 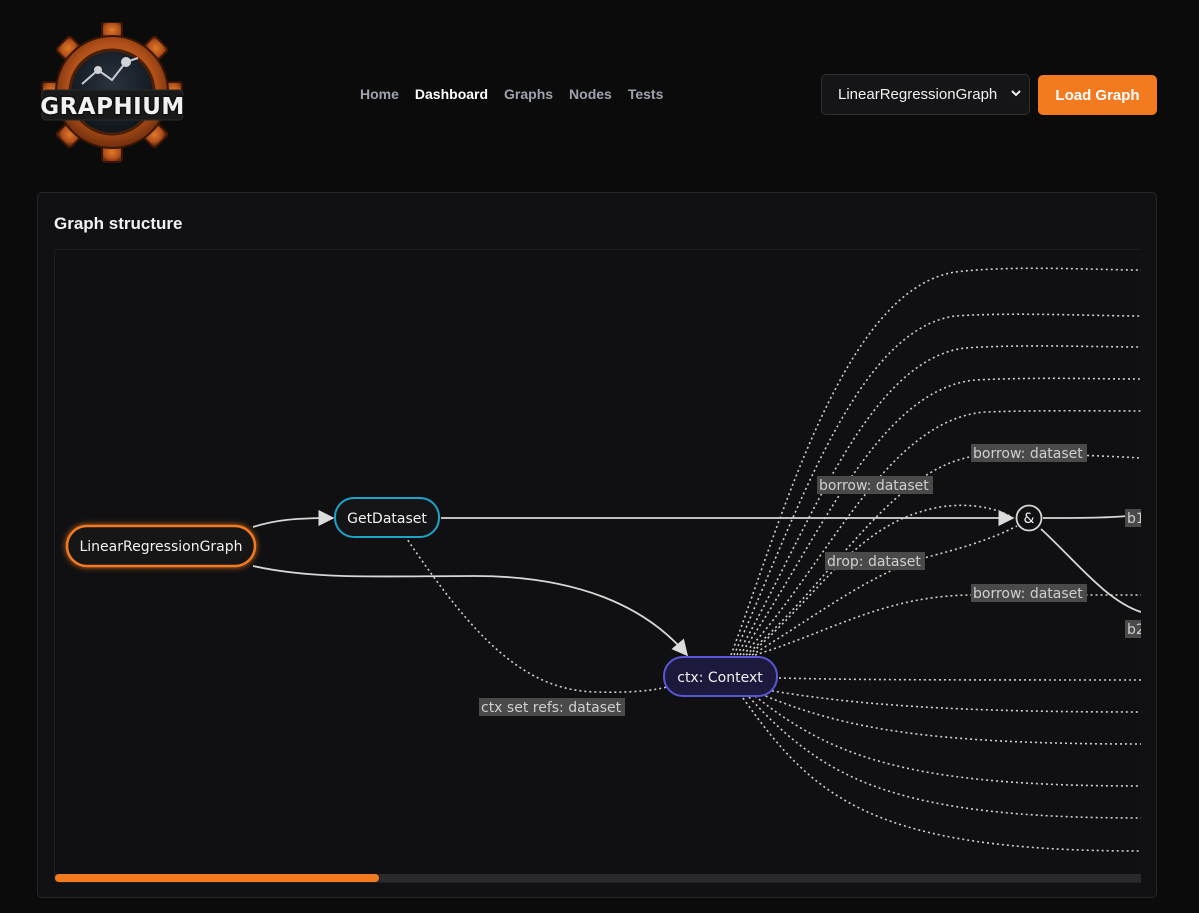 I want to click on context-fan-down, so click(x=941, y=764).